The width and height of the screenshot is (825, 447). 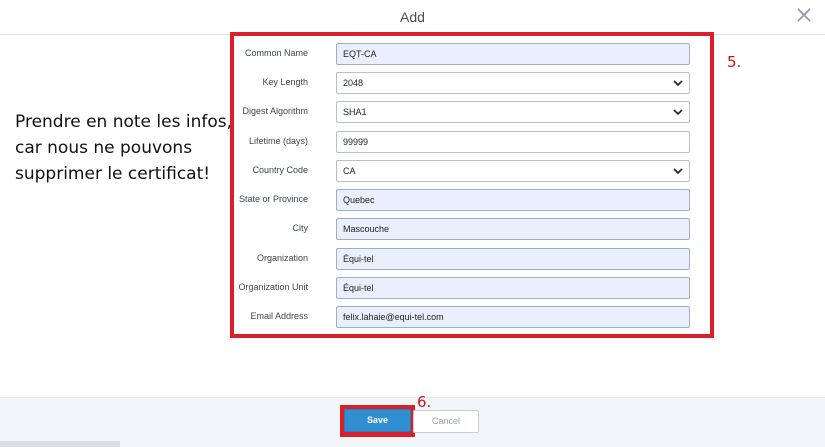 I want to click on form-row-common-name: Common Name EQT-CA, so click(x=469, y=54).